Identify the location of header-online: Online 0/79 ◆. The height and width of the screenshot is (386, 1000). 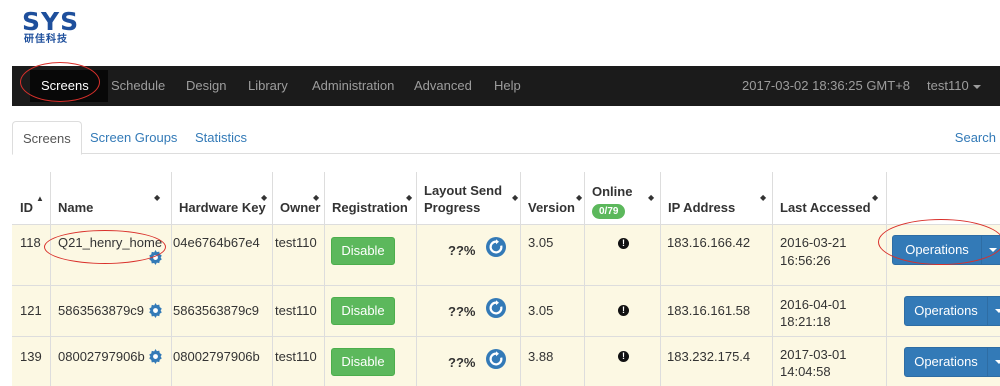
(622, 198).